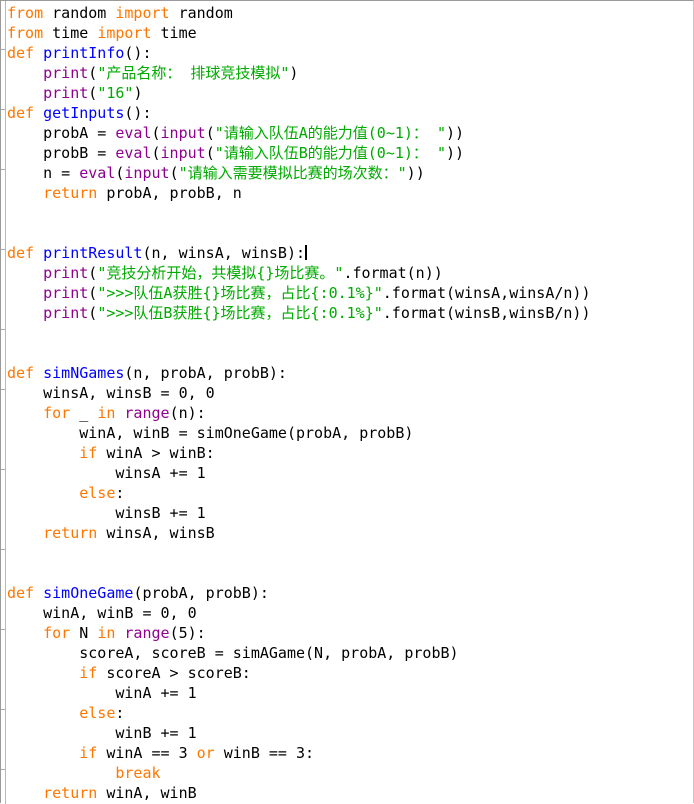  I want to click on code-token-plain: (n, probA, probB):, so click(205, 373).